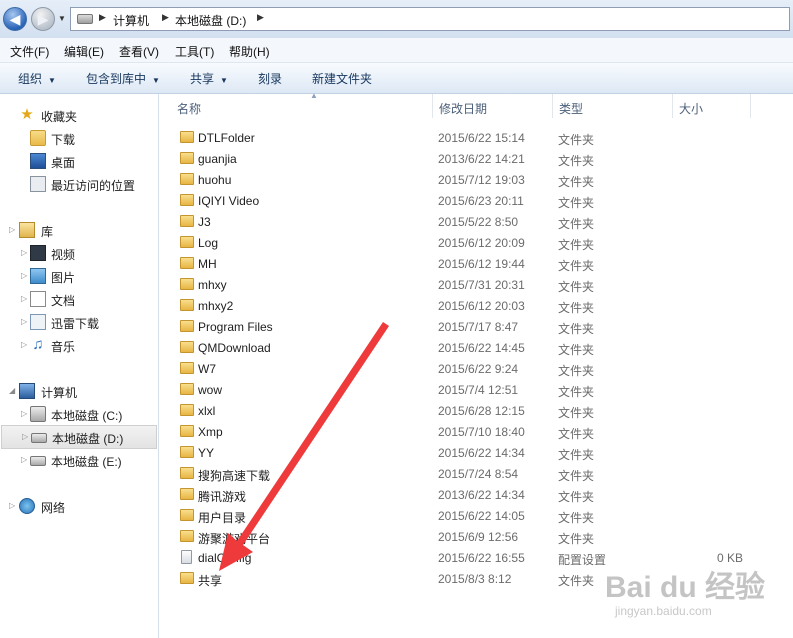 The height and width of the screenshot is (638, 793). I want to click on file-row: xlxl 2015/6/28 12:15 文件夹, so click(476, 410).